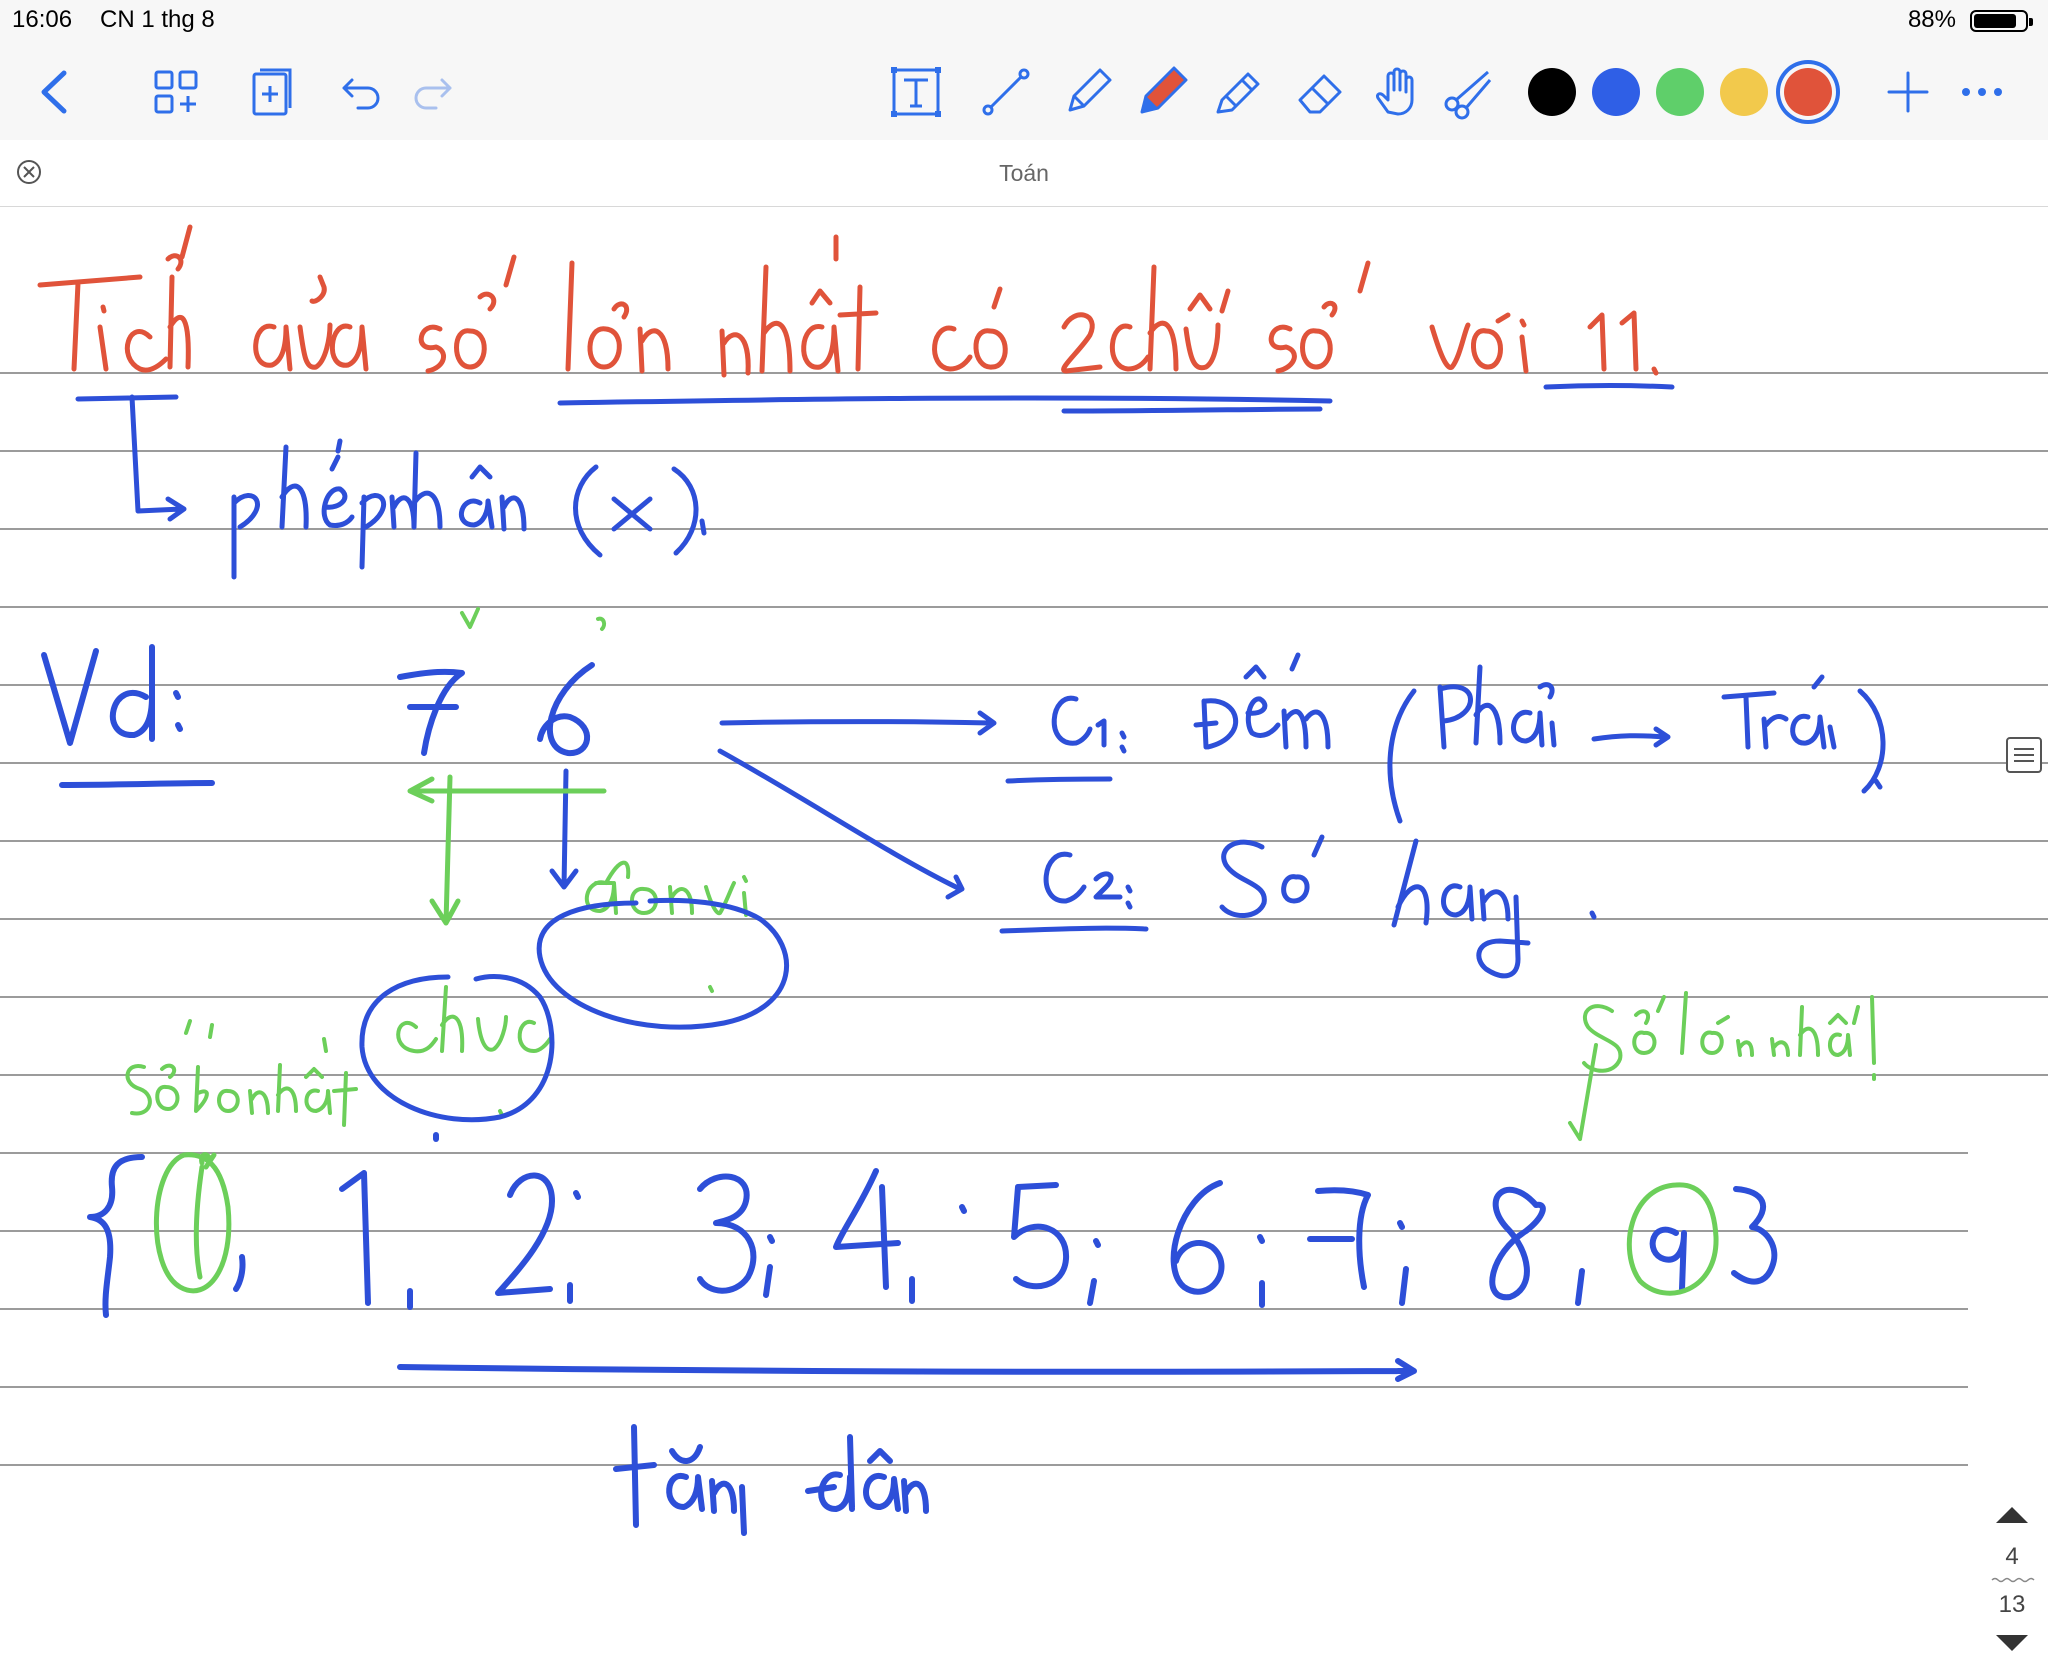  I want to click on back-icon, so click(54, 92).